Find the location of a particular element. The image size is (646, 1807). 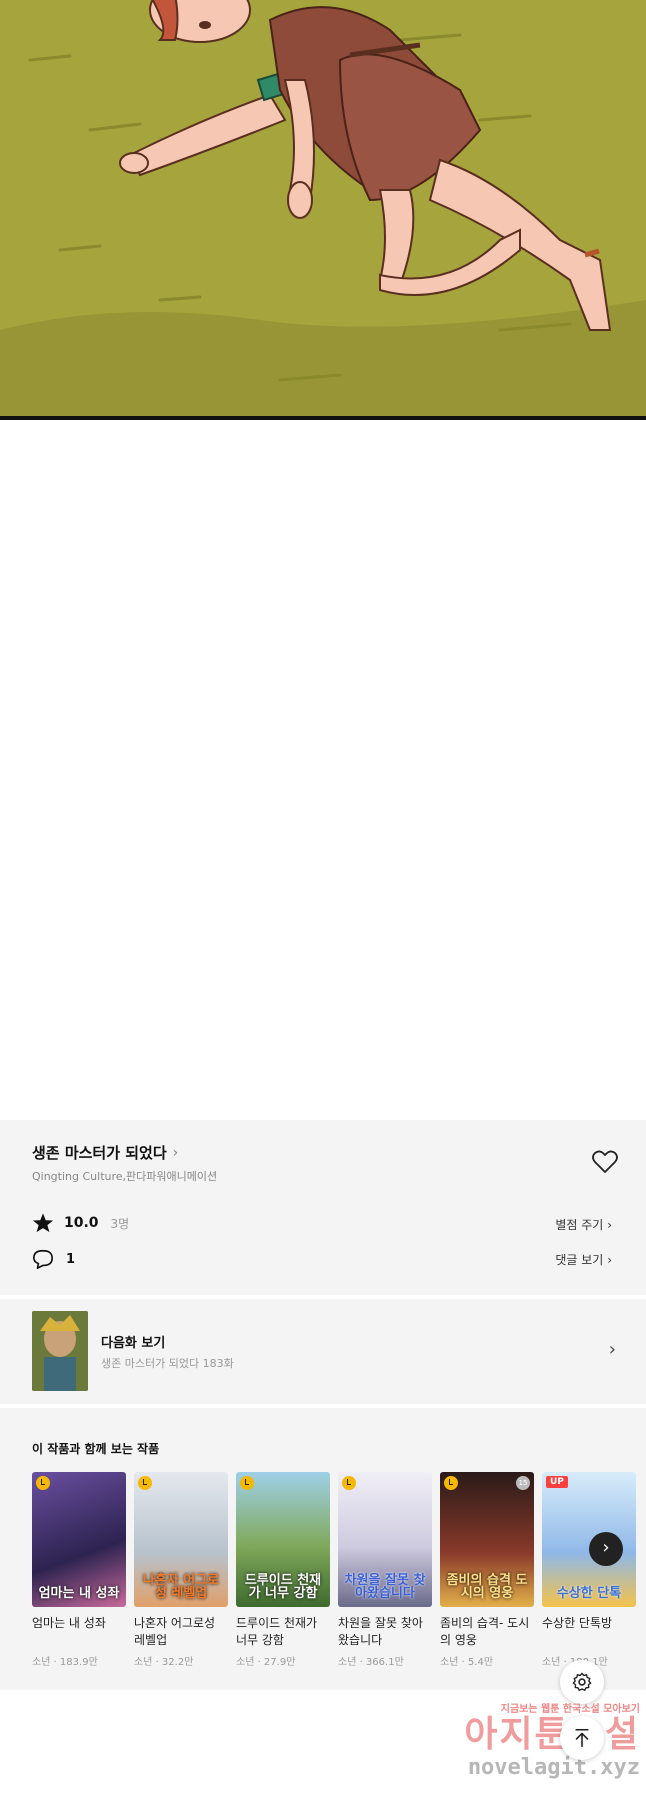

scroll-to-top-button is located at coordinates (582, 1738).